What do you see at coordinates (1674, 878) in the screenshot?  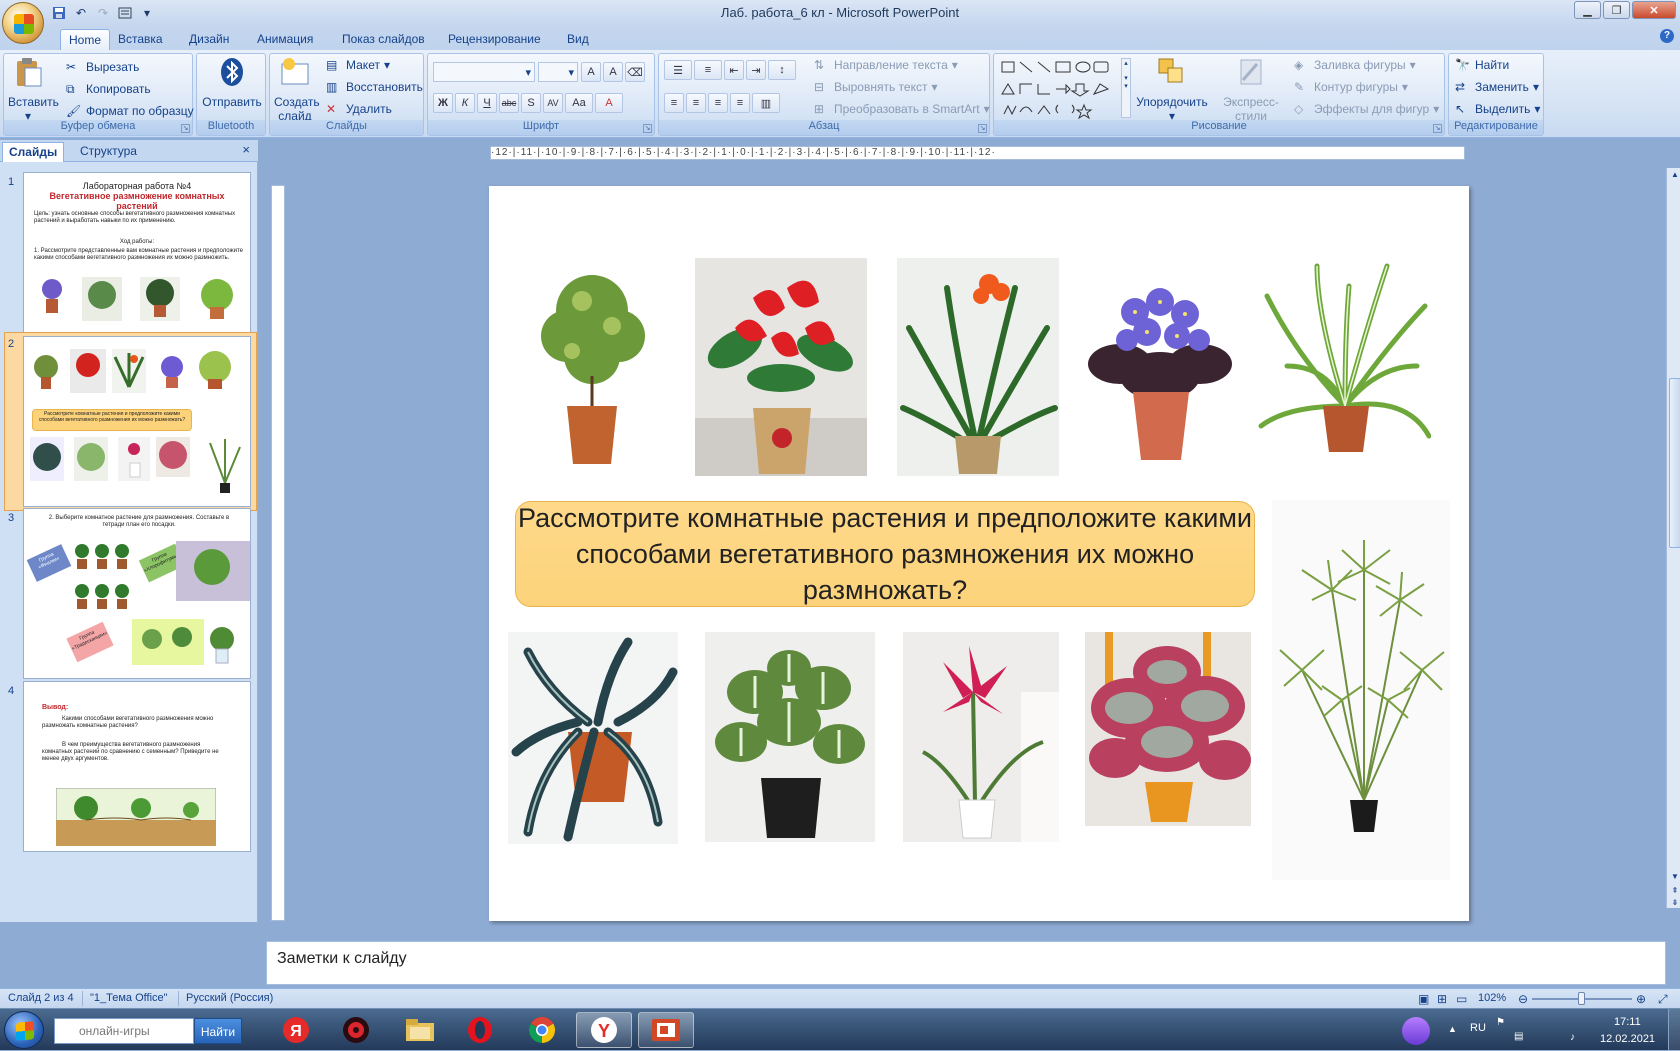 I see `scroll-down-icon: ▼` at bounding box center [1674, 878].